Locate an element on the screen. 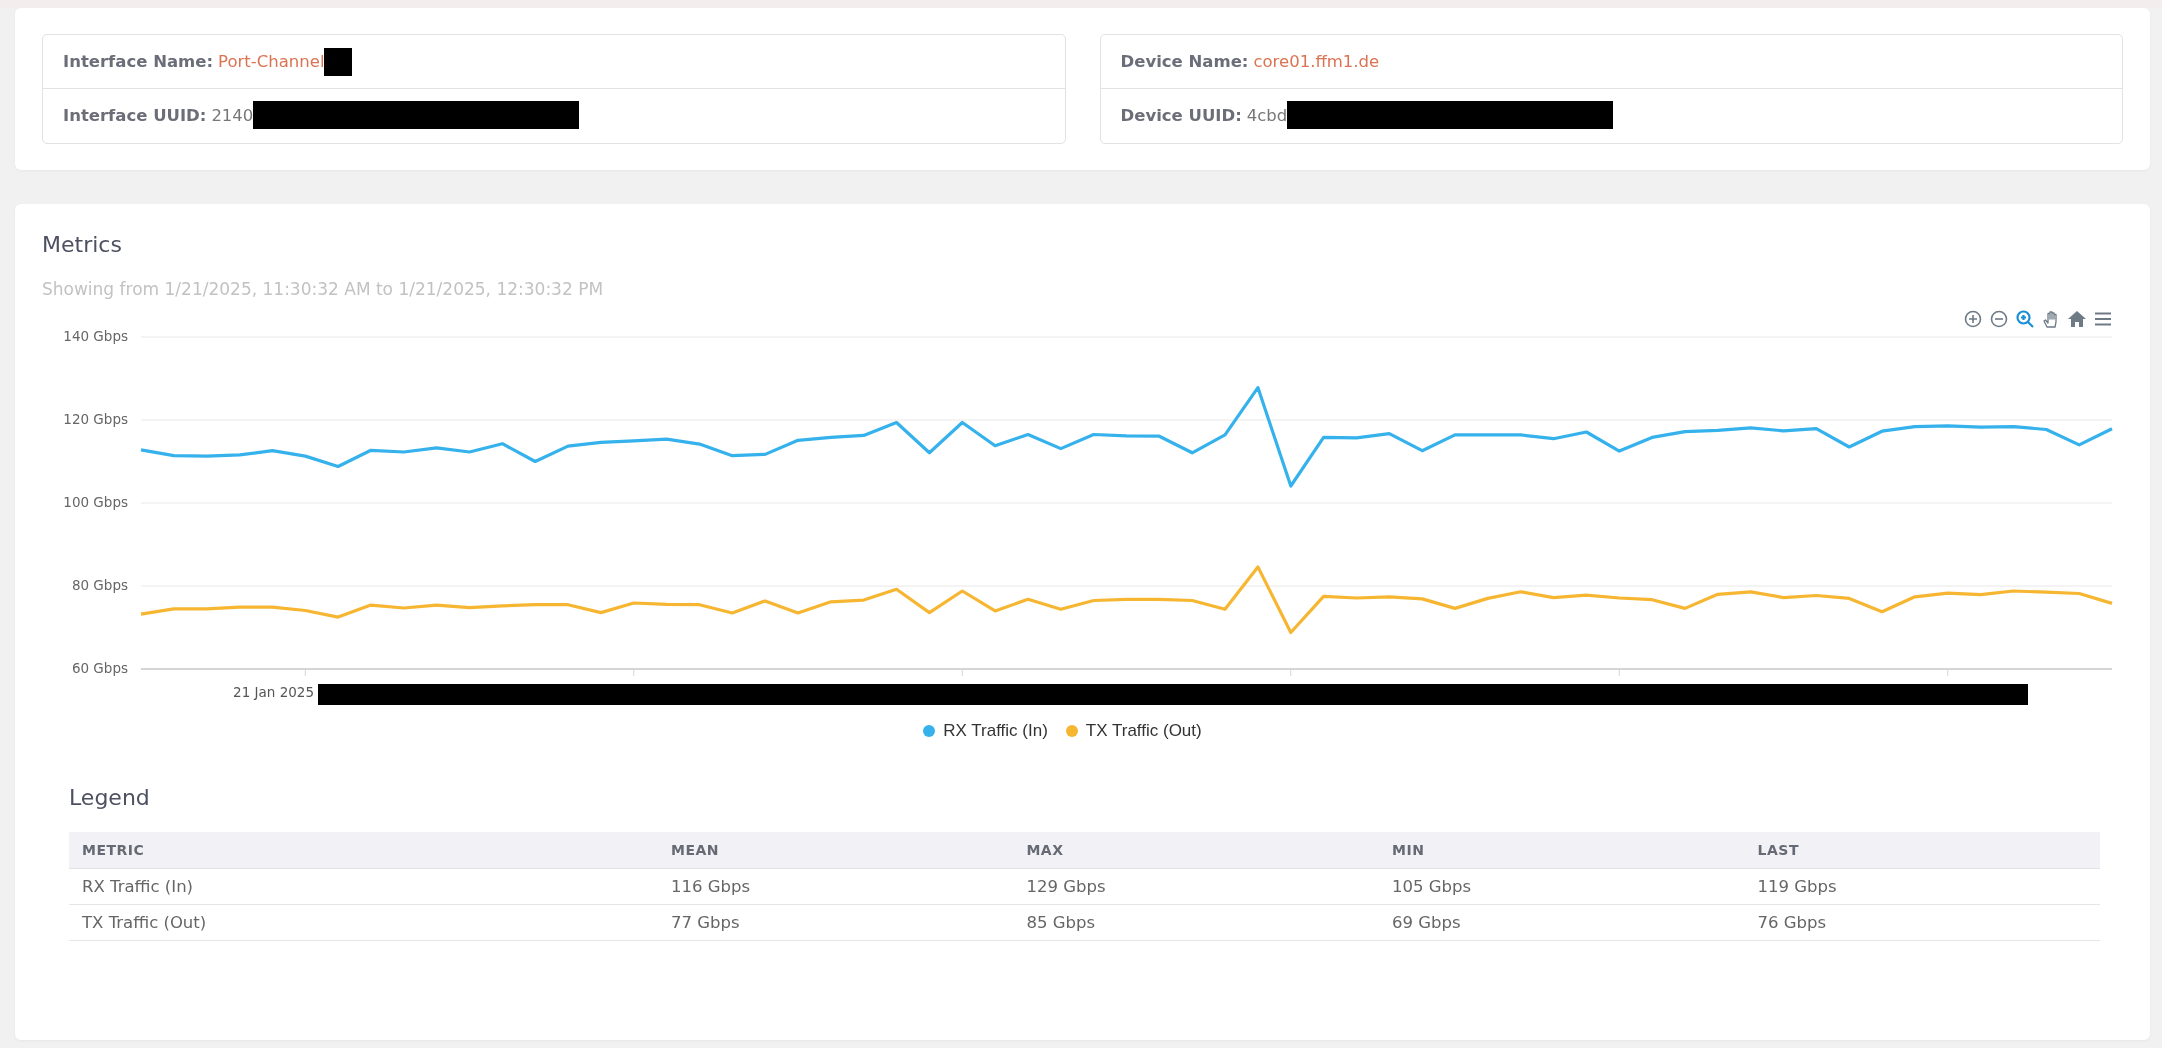  field-label: Device Name: is located at coordinates (1184, 61).